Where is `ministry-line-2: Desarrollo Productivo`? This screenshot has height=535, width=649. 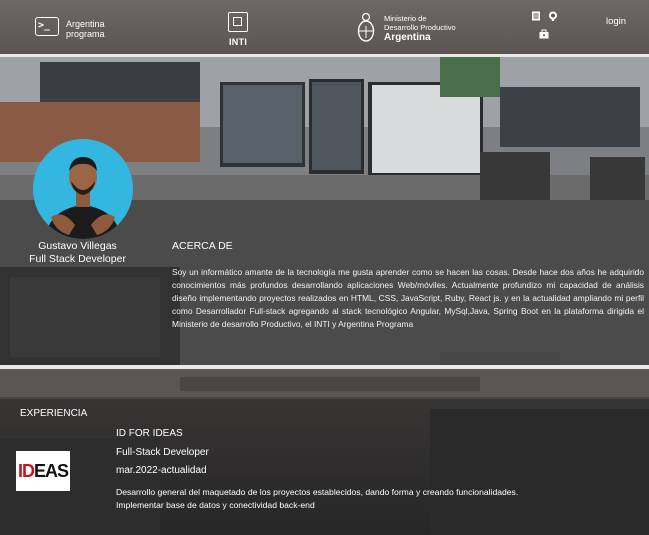
ministry-line-2: Desarrollo Productivo is located at coordinates (420, 27).